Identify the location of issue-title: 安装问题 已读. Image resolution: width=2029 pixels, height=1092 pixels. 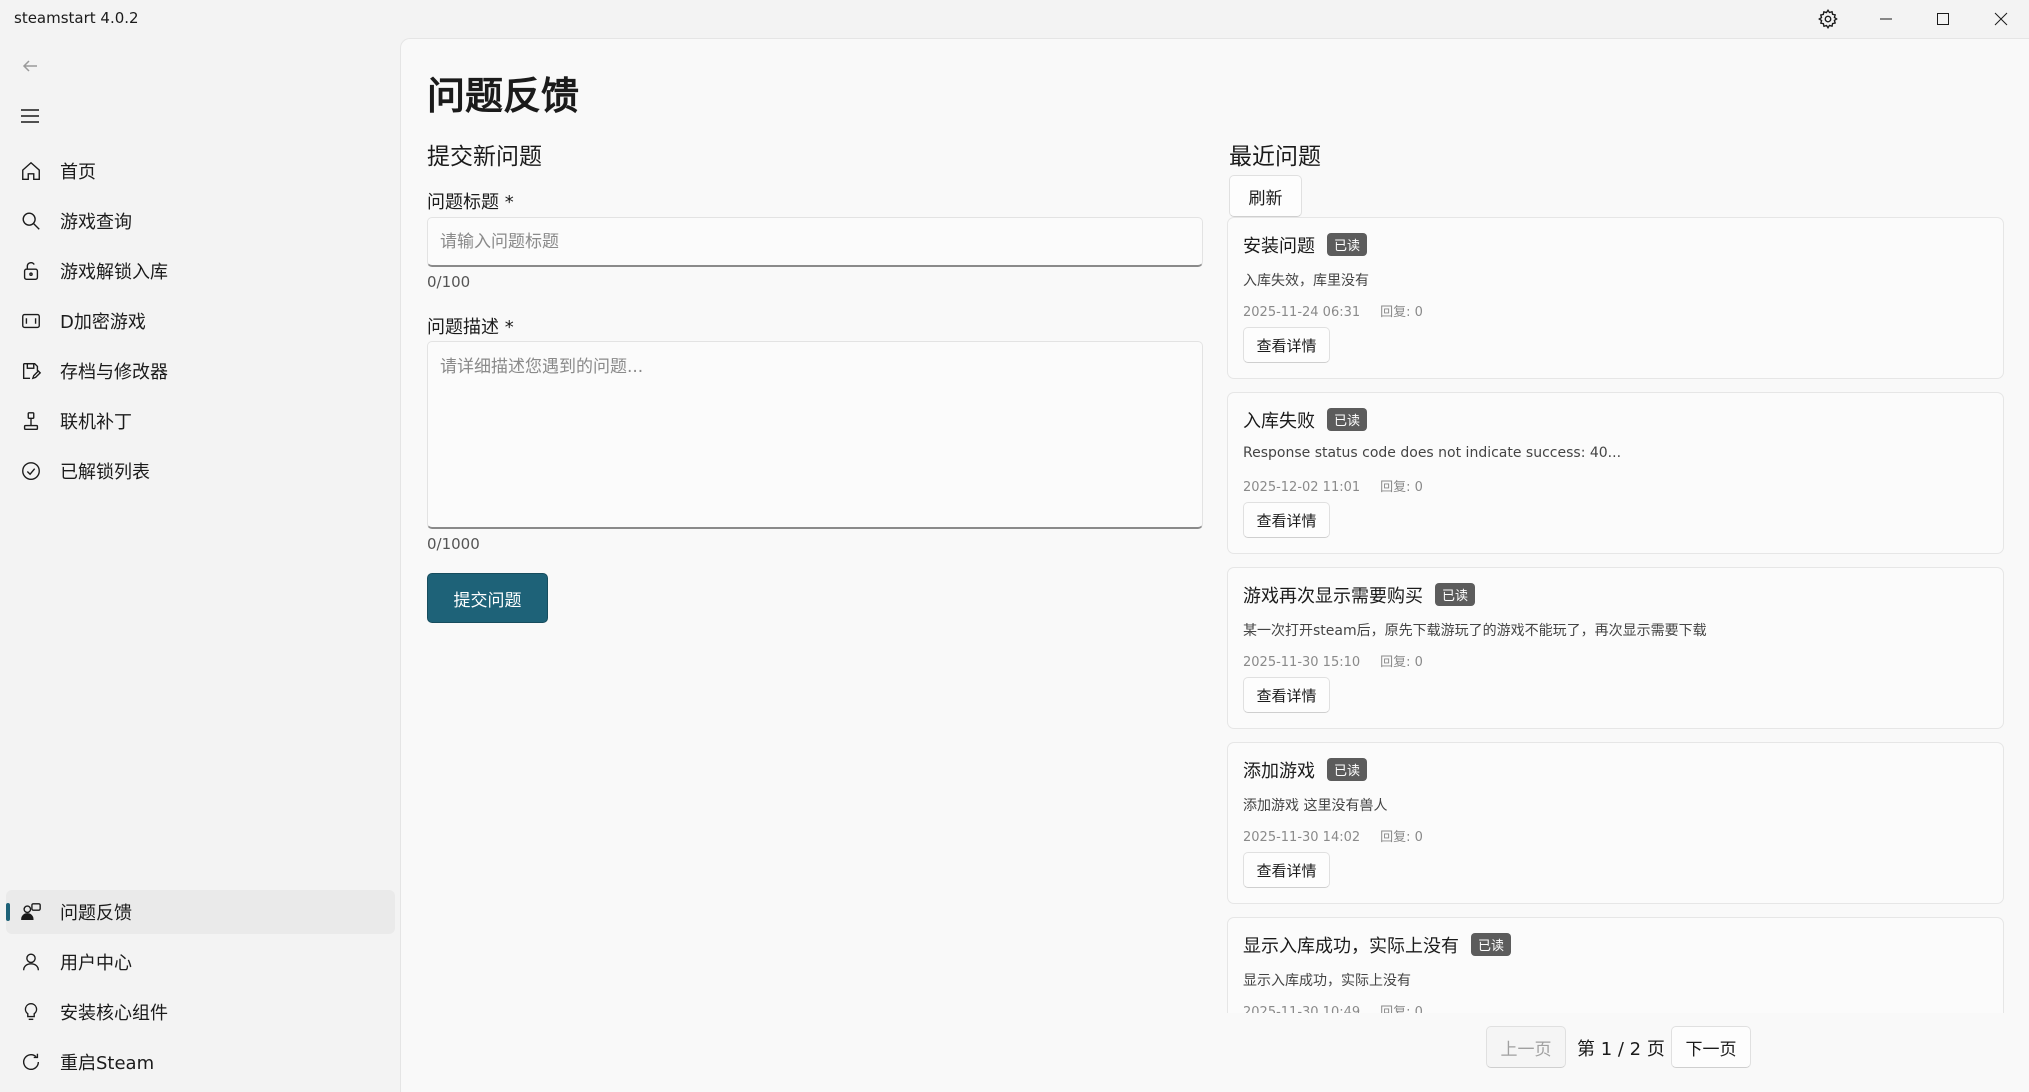
(1305, 245).